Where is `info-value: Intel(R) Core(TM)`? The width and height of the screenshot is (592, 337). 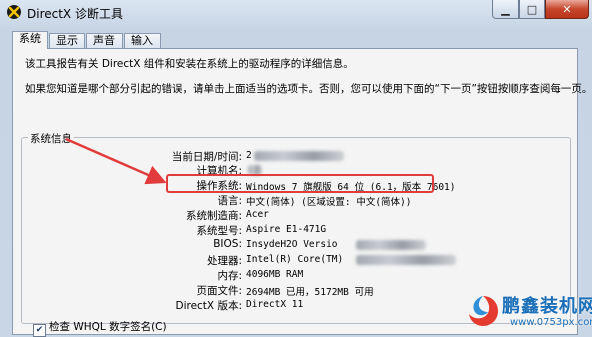 info-value: Intel(R) Core(TM) is located at coordinates (295, 259).